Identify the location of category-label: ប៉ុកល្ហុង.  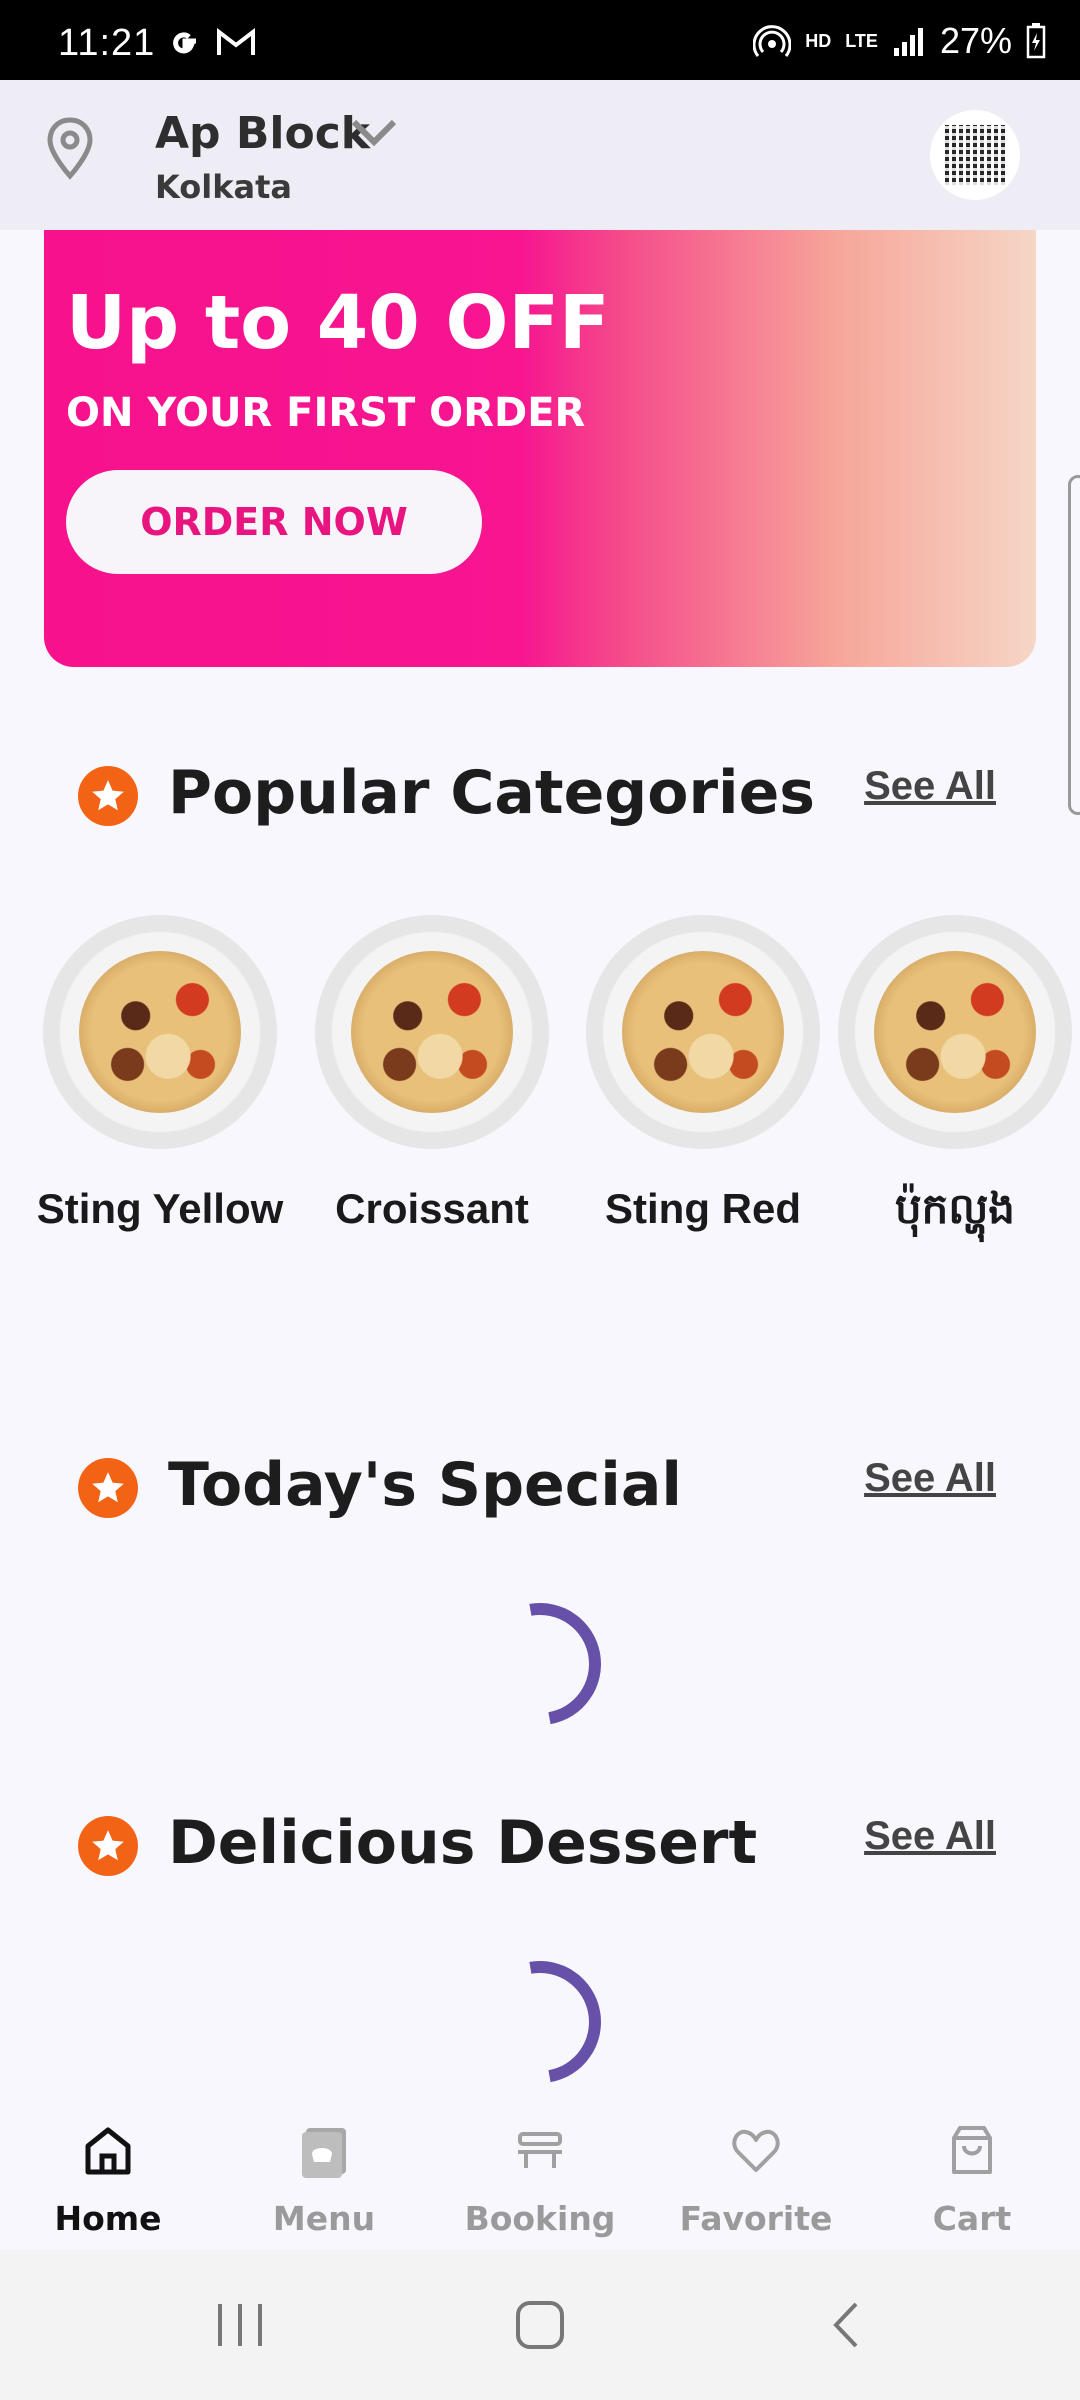
(955, 1208).